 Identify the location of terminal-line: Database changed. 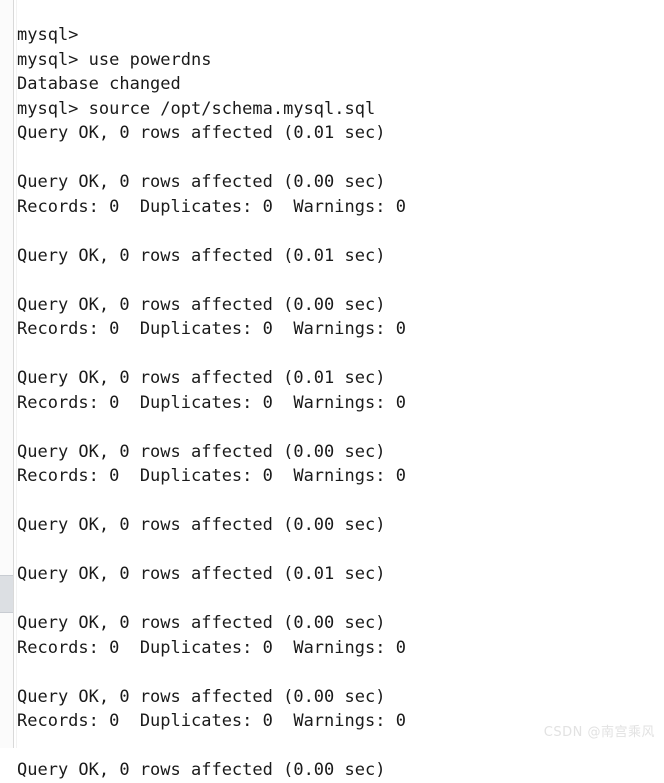
(99, 84).